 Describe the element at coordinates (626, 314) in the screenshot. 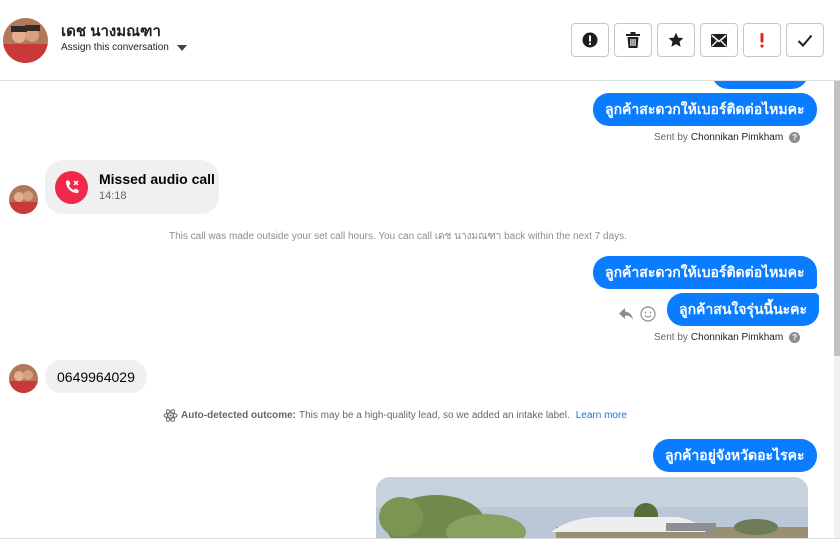

I see `reply-icon` at that location.